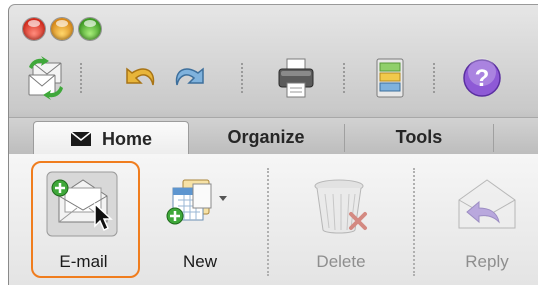  Describe the element at coordinates (83, 261) in the screenshot. I see `new-email-label: E-mail` at that location.